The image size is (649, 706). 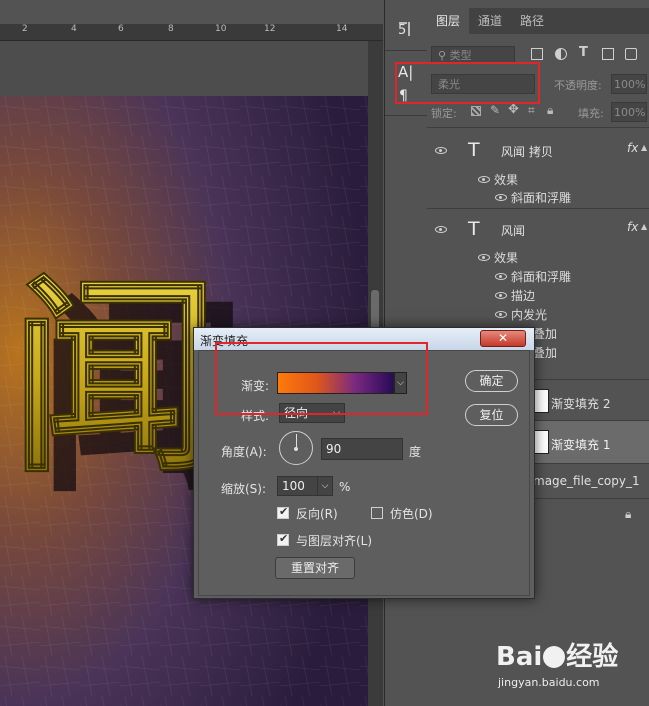 What do you see at coordinates (538, 168) in the screenshot?
I see `layer-row: T 风闻 拷贝 fx ▲ 效果 斜面和浮雕` at bounding box center [538, 168].